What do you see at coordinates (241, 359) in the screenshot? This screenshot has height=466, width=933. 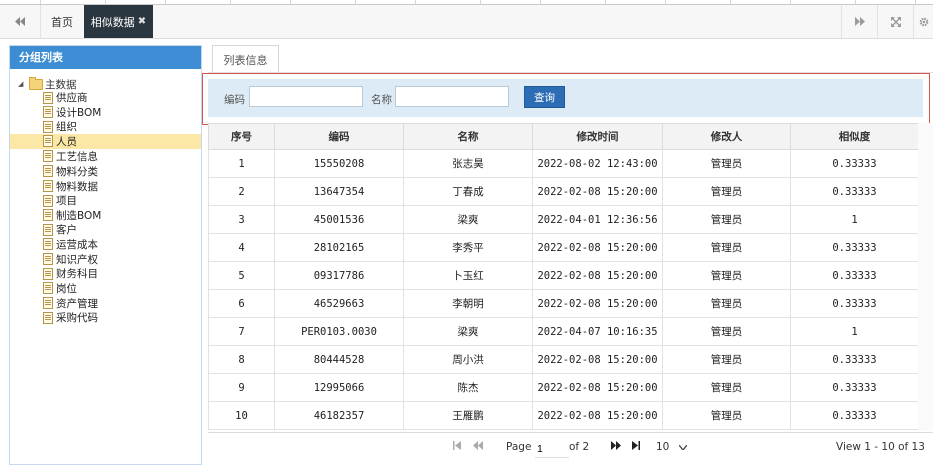 I see `row-index: 8` at bounding box center [241, 359].